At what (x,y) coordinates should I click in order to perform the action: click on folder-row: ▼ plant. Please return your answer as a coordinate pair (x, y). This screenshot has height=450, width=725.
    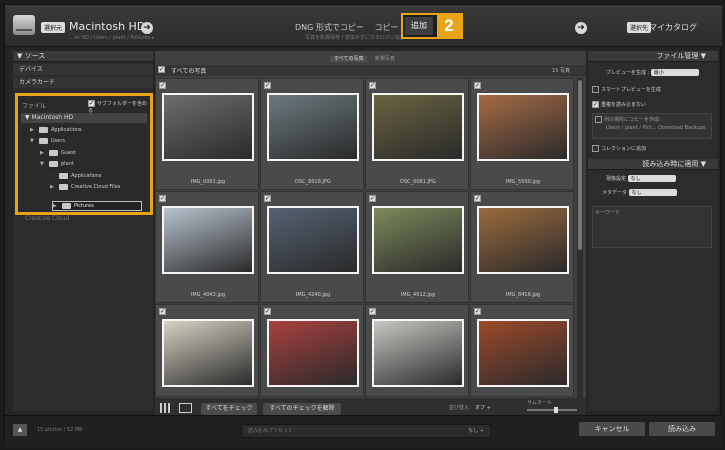
    Looking at the image, I should click on (57, 164).